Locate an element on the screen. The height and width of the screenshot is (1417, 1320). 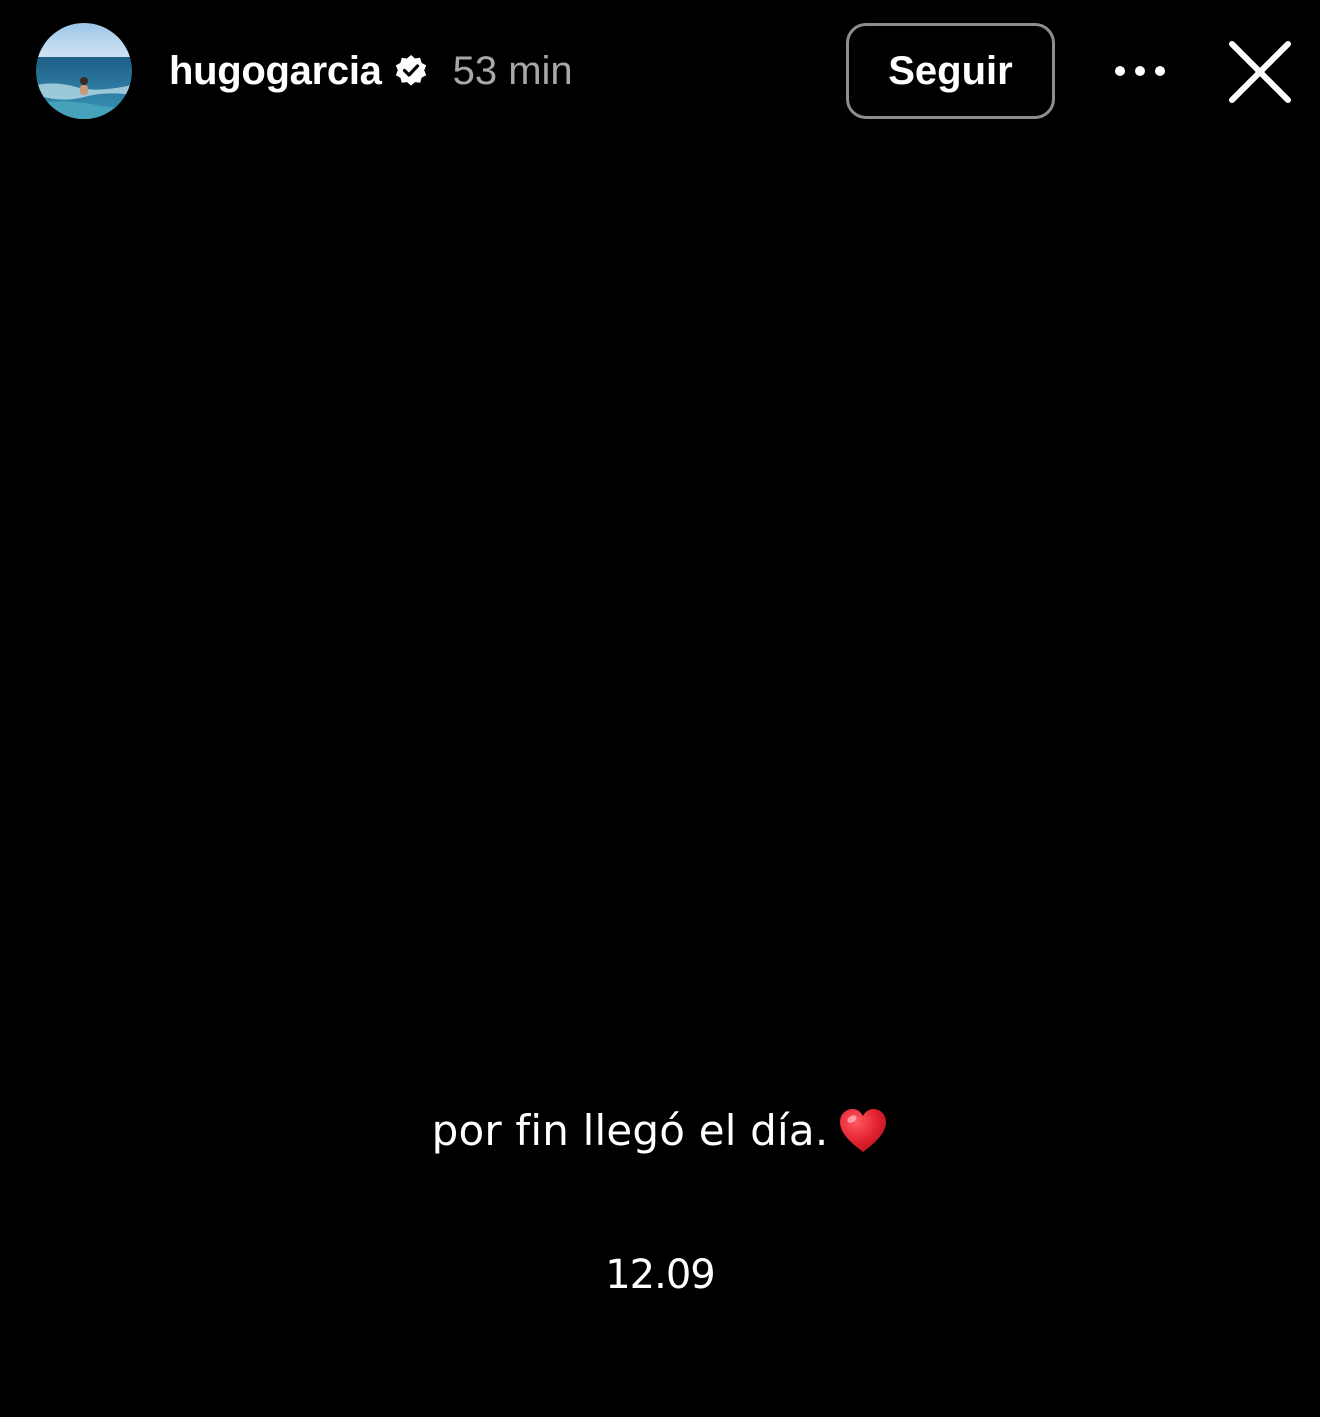
story-date: 12.09 is located at coordinates (660, 1275).